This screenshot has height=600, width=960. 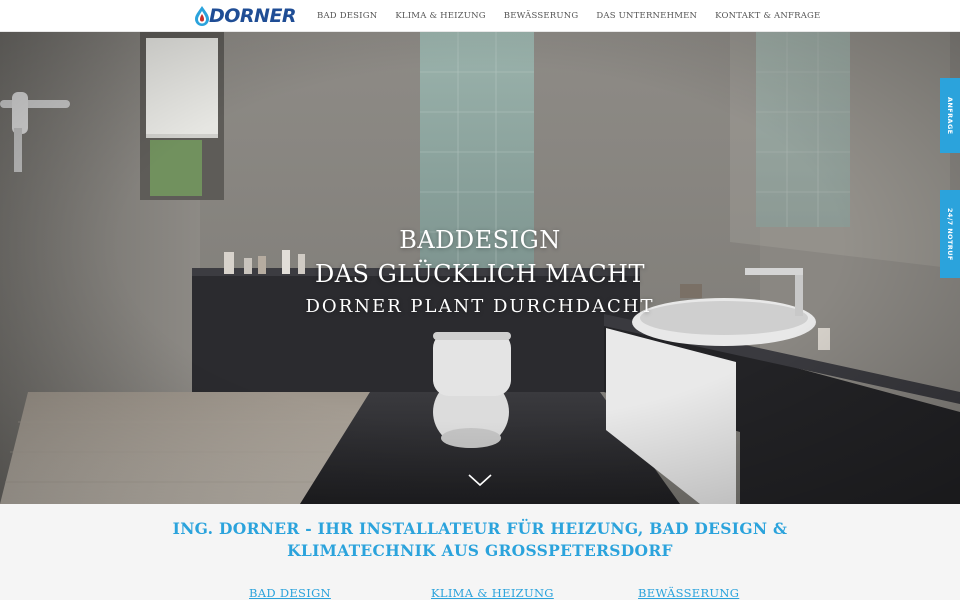 I want to click on dorner-logo: DORNER, so click(x=245, y=16).